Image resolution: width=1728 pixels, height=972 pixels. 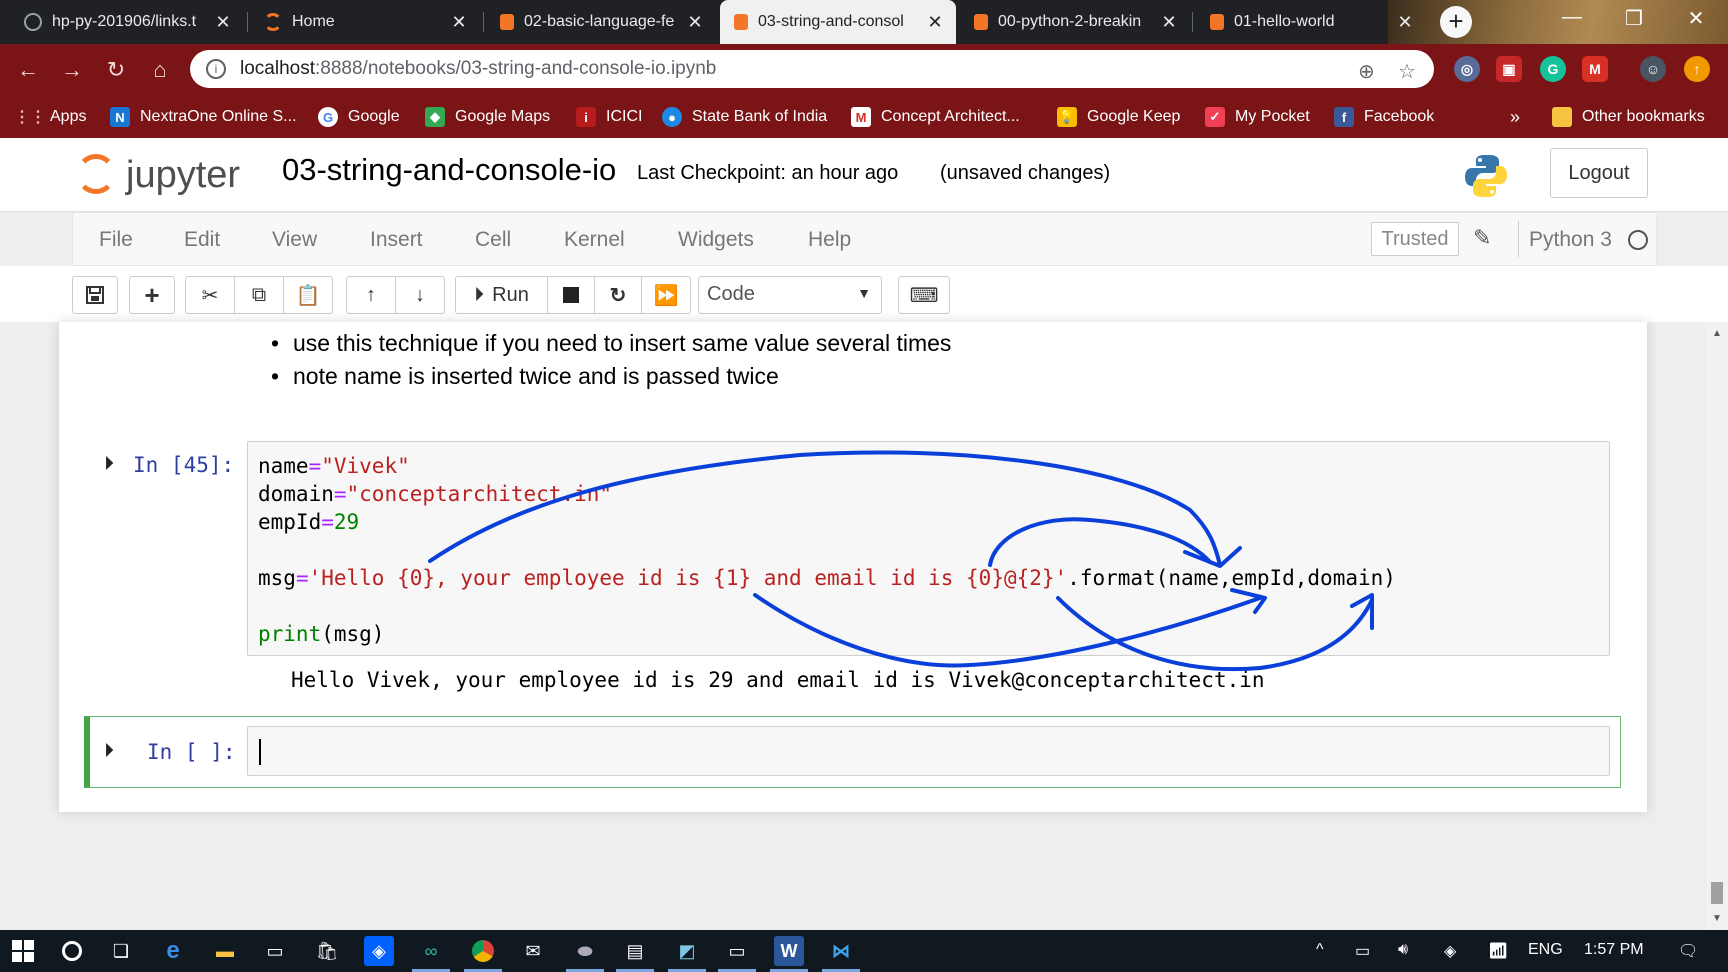 What do you see at coordinates (1570, 240) in the screenshot?
I see `kernel-name: Python 3` at bounding box center [1570, 240].